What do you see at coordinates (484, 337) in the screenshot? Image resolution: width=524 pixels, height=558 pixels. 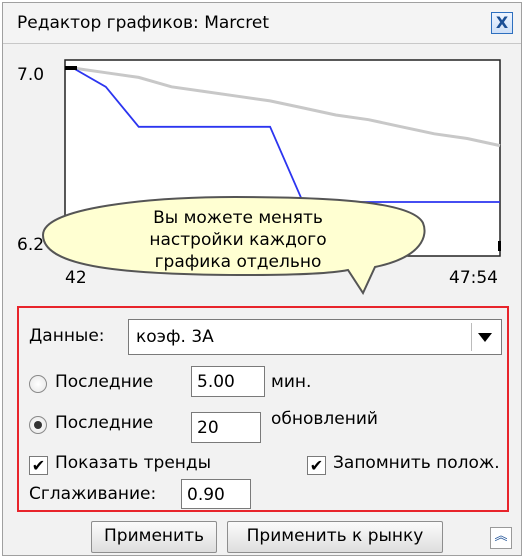 I see `dropdown-arrow-icon` at bounding box center [484, 337].